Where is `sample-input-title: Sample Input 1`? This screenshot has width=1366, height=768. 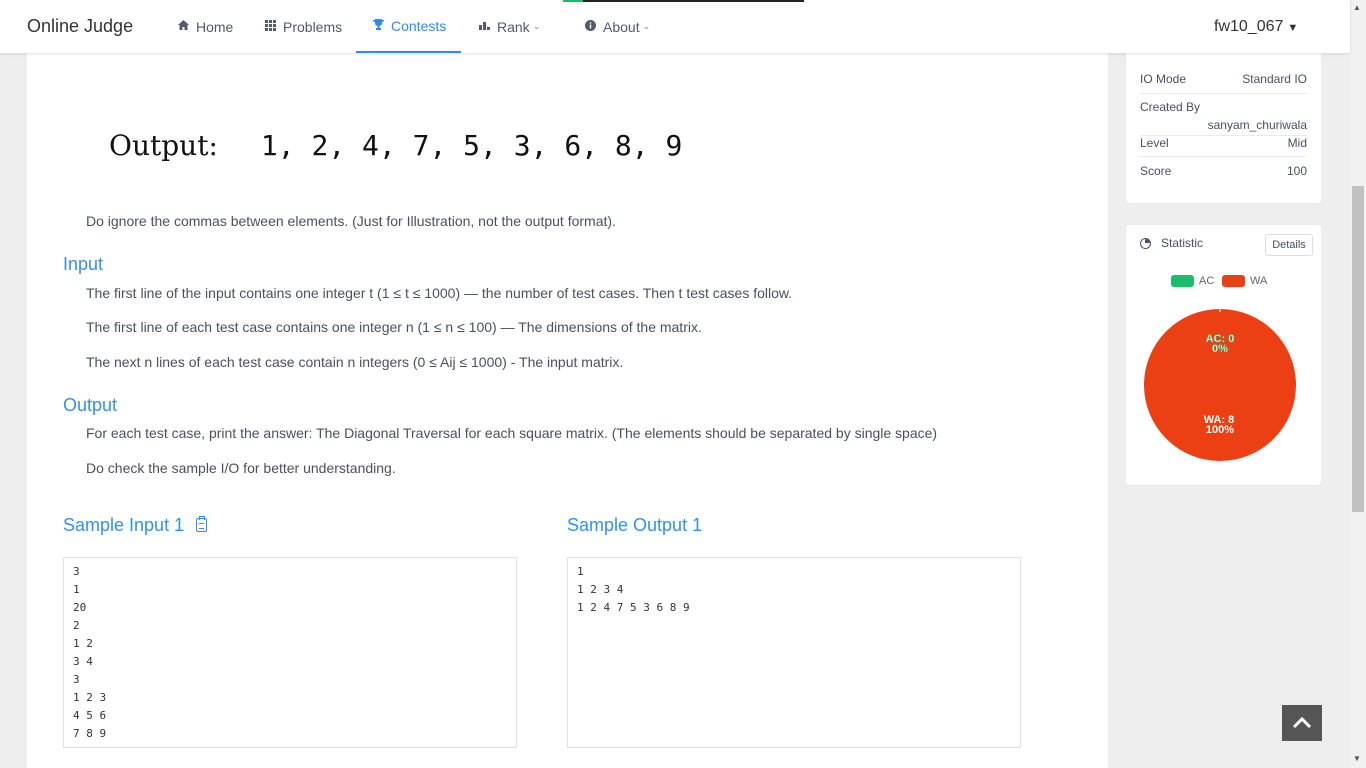
sample-input-title: Sample Input 1 is located at coordinates (124, 525).